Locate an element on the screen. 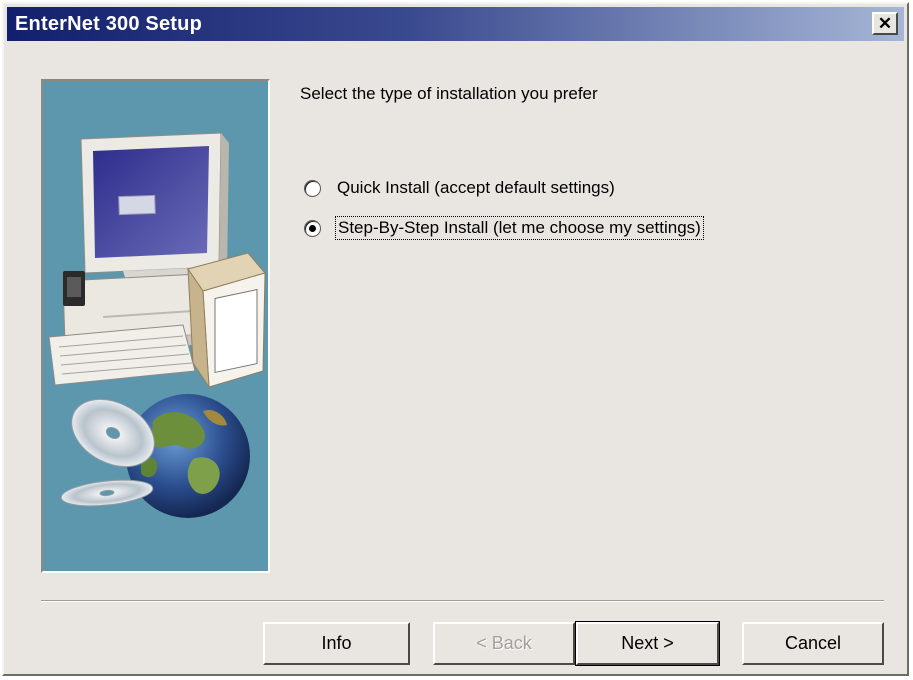 This screenshot has width=913, height=680. window-title: EnterNet 300 Setup is located at coordinates (108, 24).